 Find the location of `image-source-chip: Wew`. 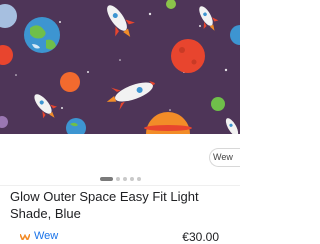

image-source-chip: Wew is located at coordinates (224, 157).